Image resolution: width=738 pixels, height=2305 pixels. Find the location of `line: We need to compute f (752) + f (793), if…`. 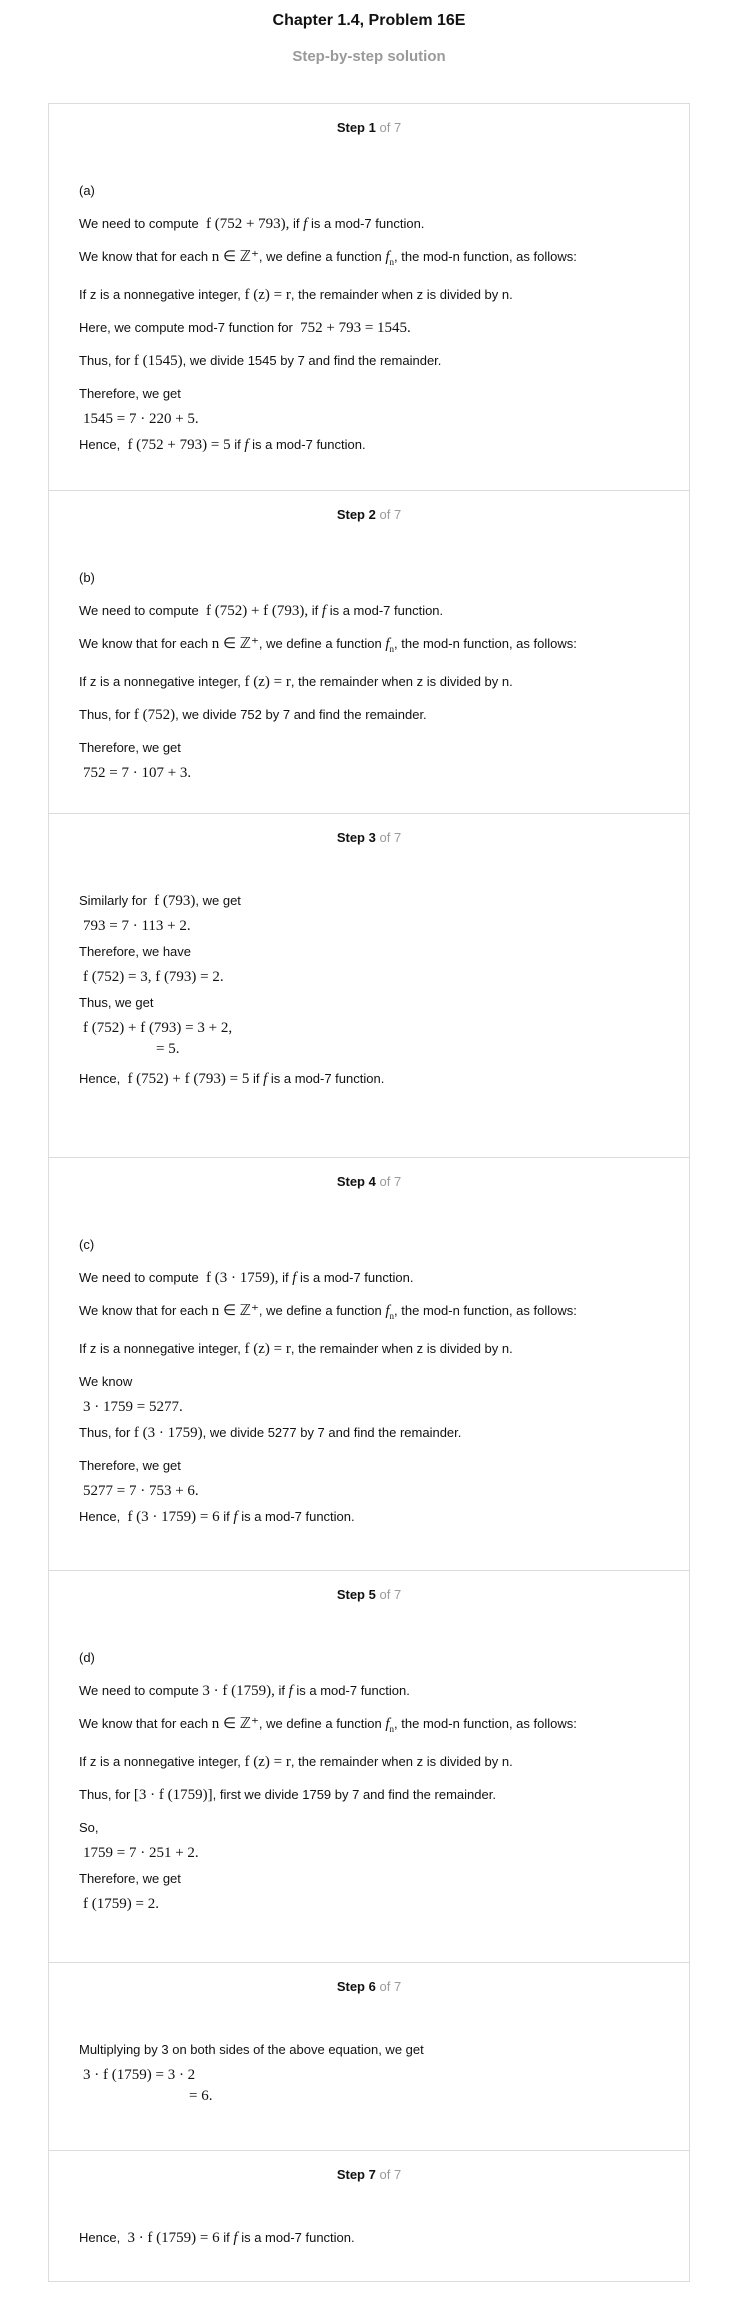

line: We need to compute f (752) + f (793), if… is located at coordinates (261, 611).